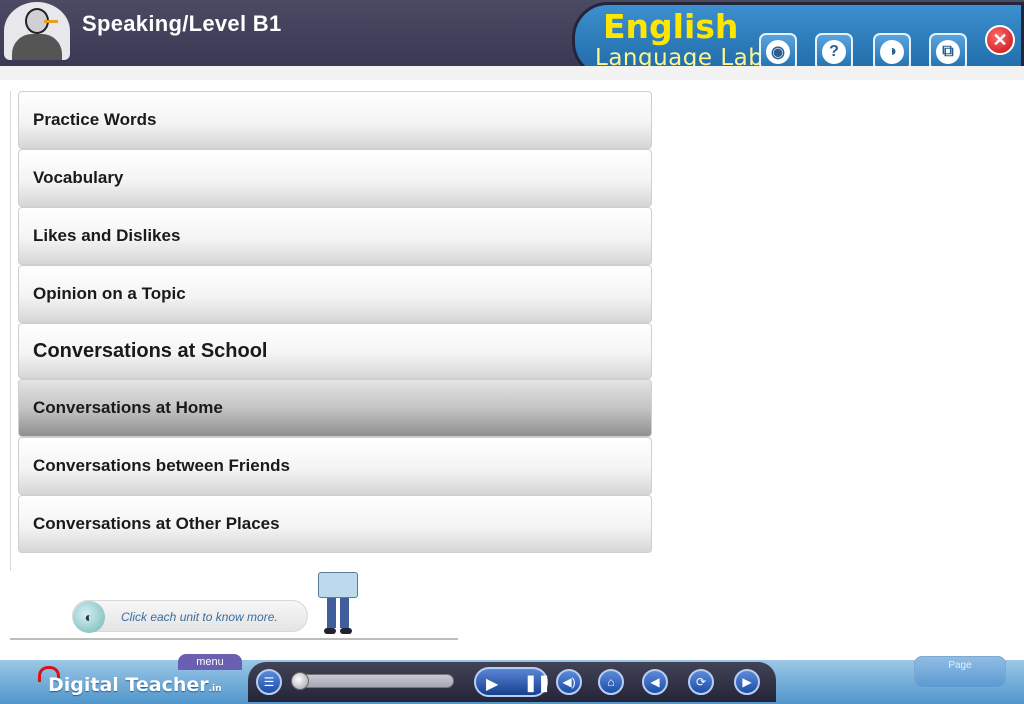 The image size is (1024, 704). Describe the element at coordinates (199, 617) in the screenshot. I see `hint-text: Click each unit to know more.` at that location.